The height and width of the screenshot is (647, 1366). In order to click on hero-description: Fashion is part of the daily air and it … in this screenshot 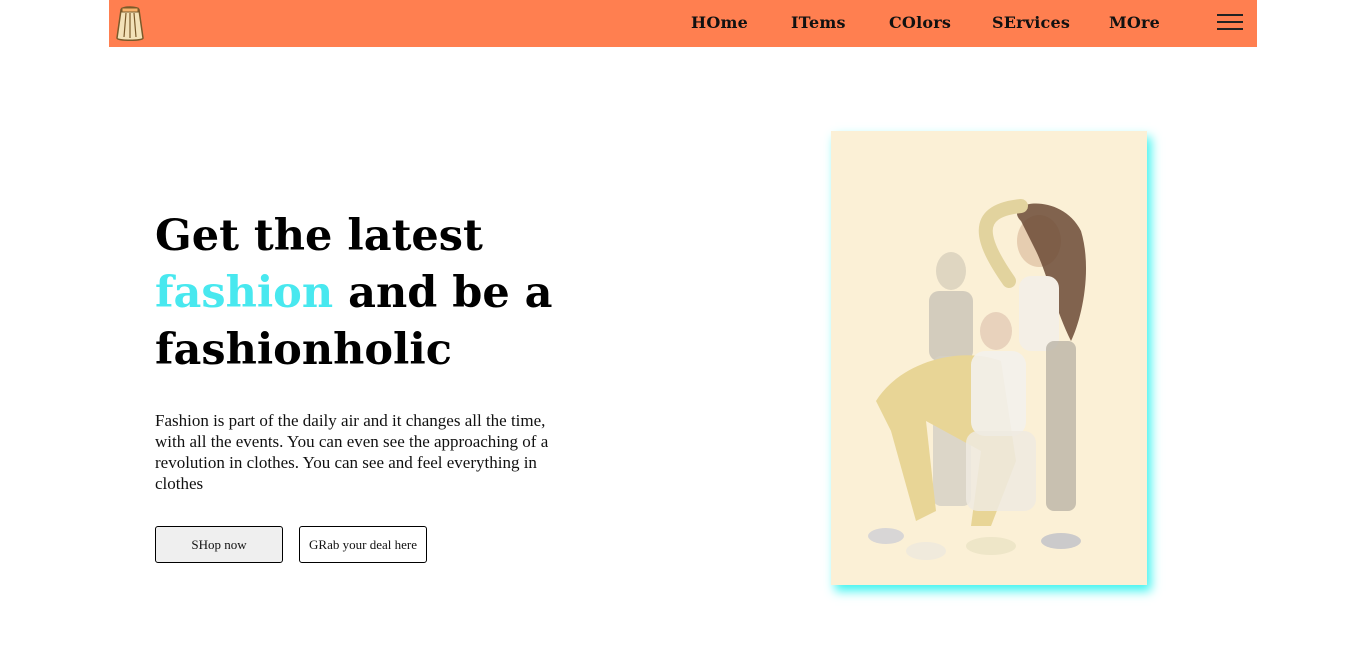, I will do `click(352, 452)`.